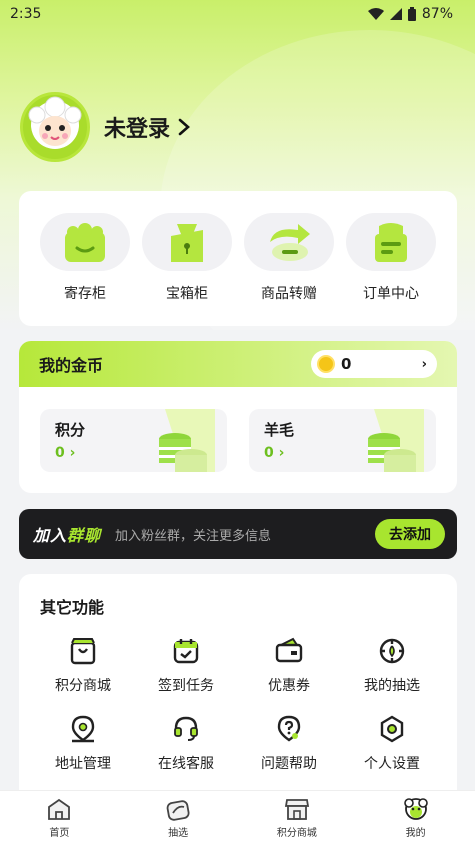 This screenshot has height=844, width=475. What do you see at coordinates (289, 686) in the screenshot?
I see `func-label: 优惠券` at bounding box center [289, 686].